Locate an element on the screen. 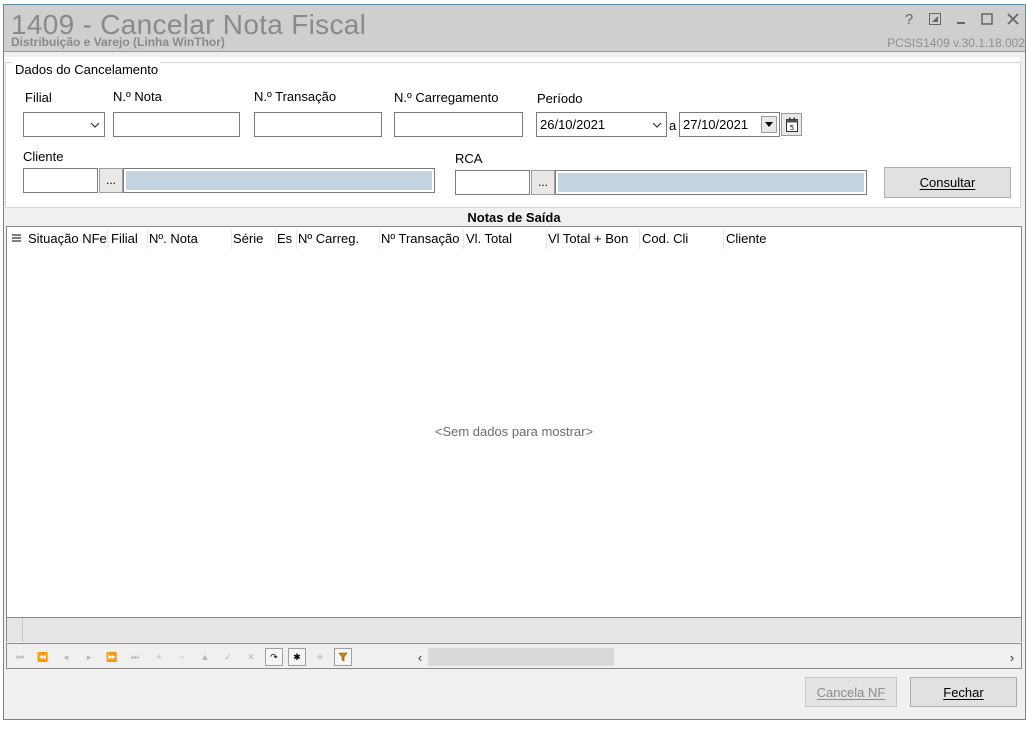  cliente-name-field is located at coordinates (279, 180).